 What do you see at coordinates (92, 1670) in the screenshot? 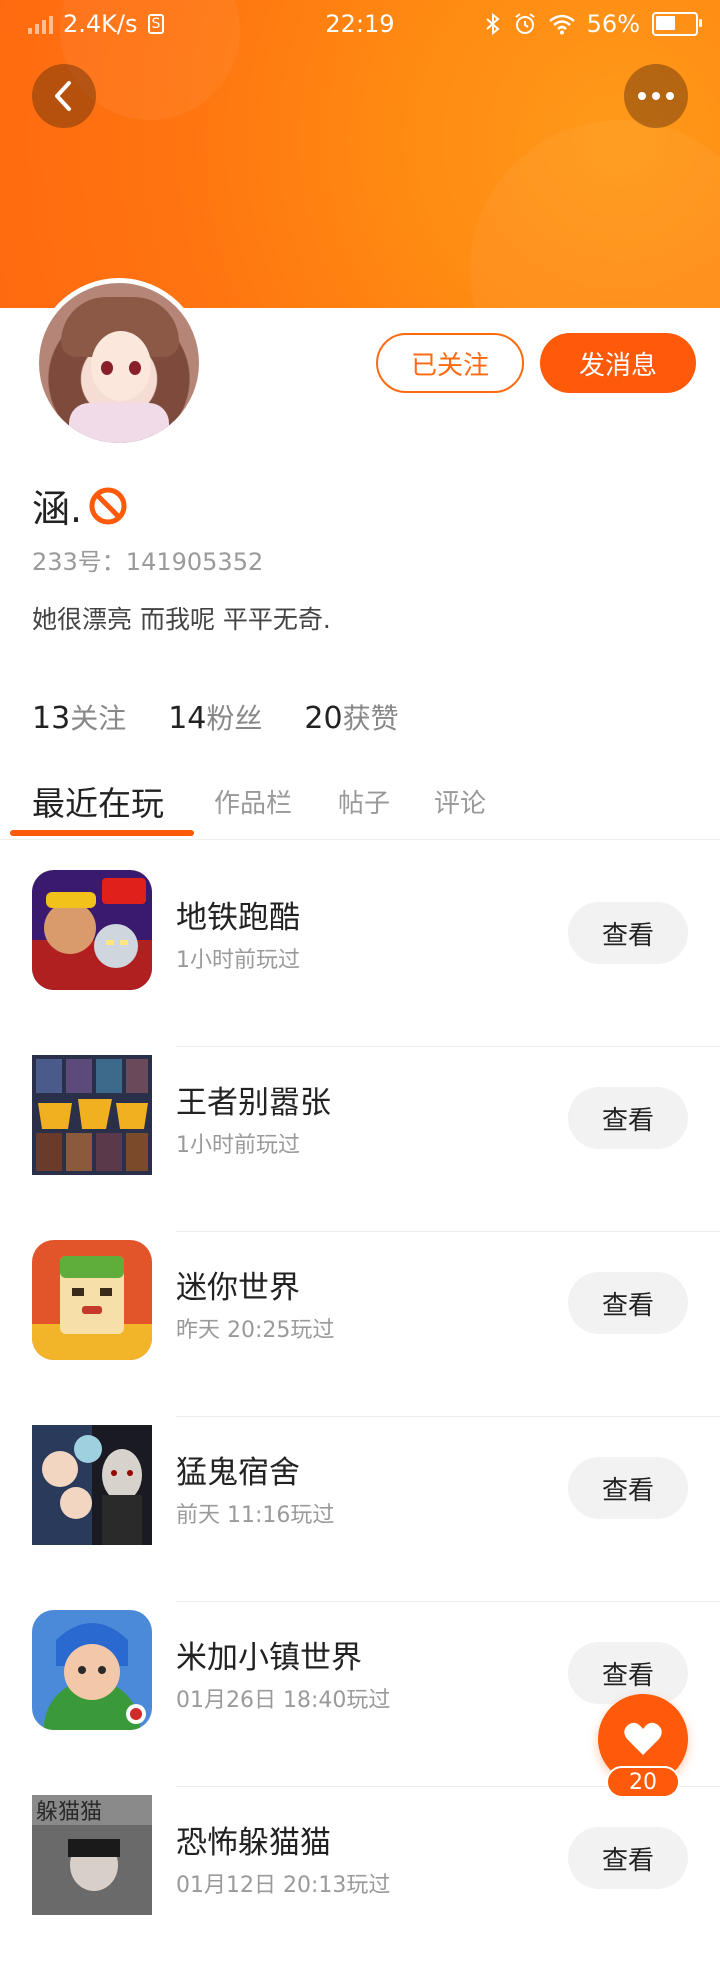
I see `miga-town-icon` at bounding box center [92, 1670].